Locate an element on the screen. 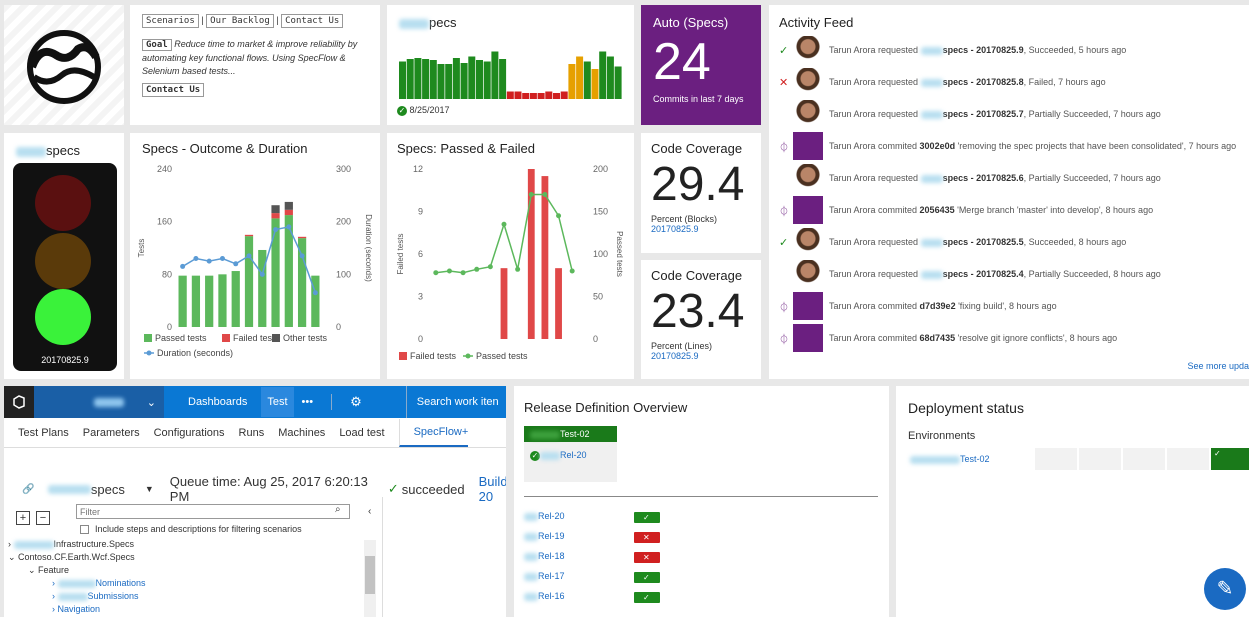 This screenshot has height=617, width=1249. include-steps-checkbox is located at coordinates (84, 529).